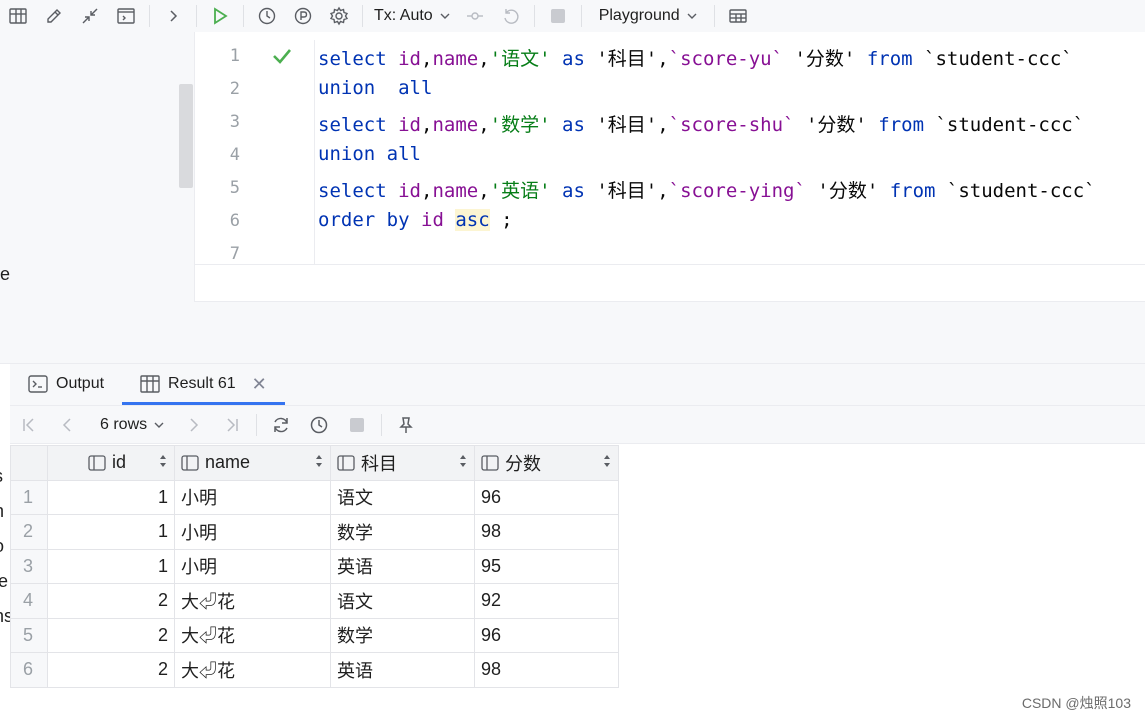 The image size is (1145, 721). Describe the element at coordinates (29, 463) in the screenshot. I see `row-number-header` at that location.